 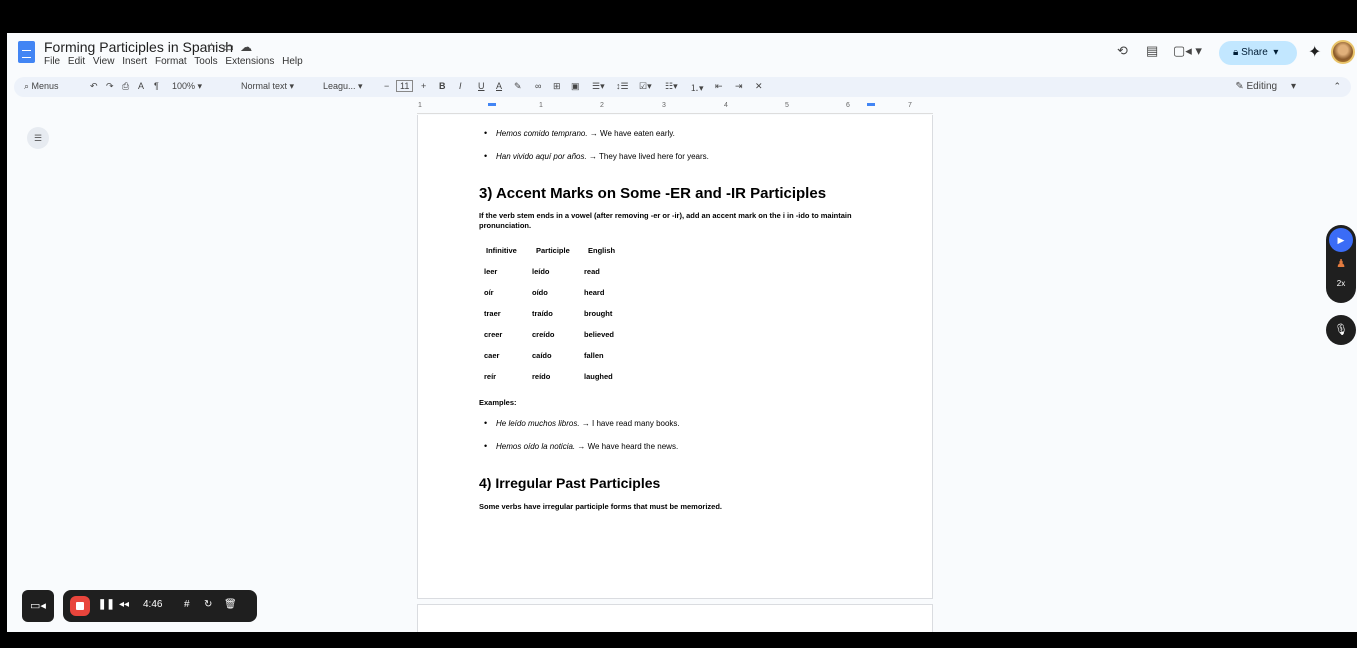 What do you see at coordinates (249, 61) in the screenshot?
I see `menu-extensions: Extensions` at bounding box center [249, 61].